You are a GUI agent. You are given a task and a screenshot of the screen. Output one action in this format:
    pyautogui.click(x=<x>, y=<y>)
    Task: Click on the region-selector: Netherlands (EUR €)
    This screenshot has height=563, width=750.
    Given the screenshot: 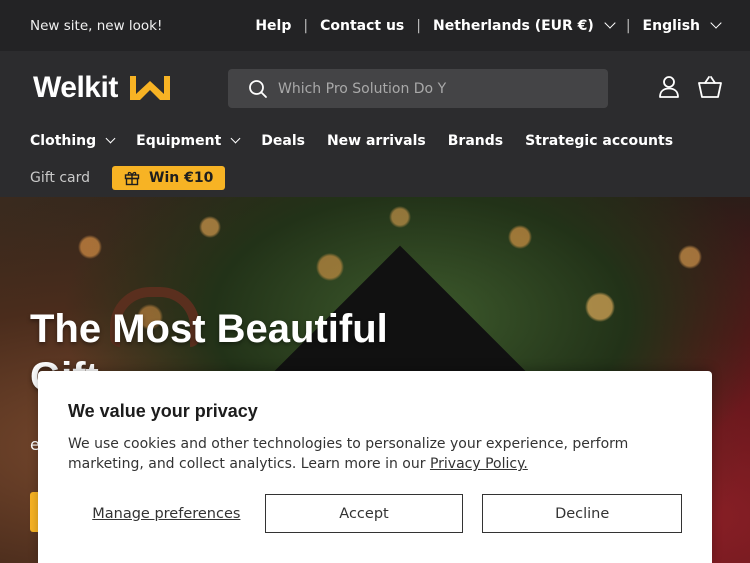 What is the action you would take?
    pyautogui.click(x=524, y=25)
    